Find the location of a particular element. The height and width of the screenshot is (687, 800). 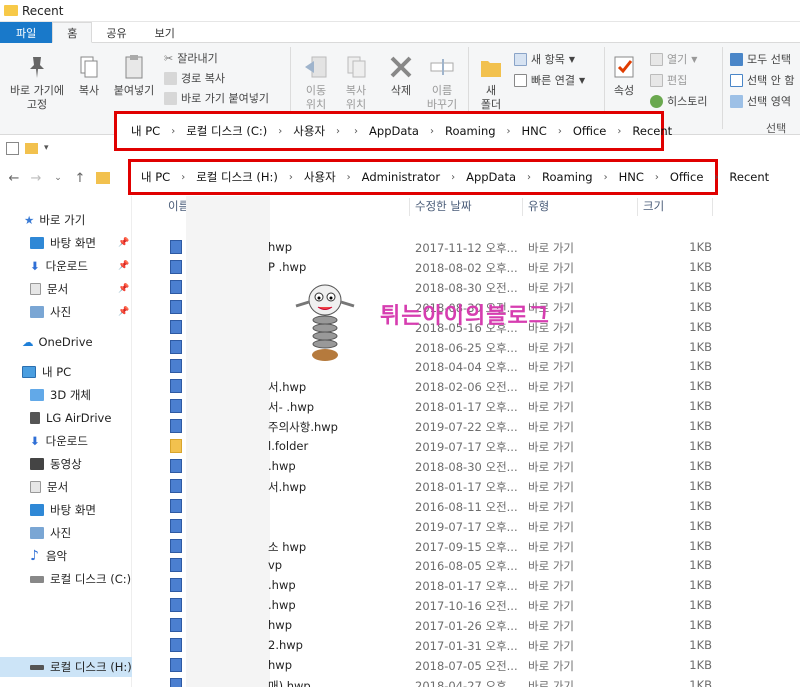

sidebar-item-pictures-2: 사진 is located at coordinates (50, 533).